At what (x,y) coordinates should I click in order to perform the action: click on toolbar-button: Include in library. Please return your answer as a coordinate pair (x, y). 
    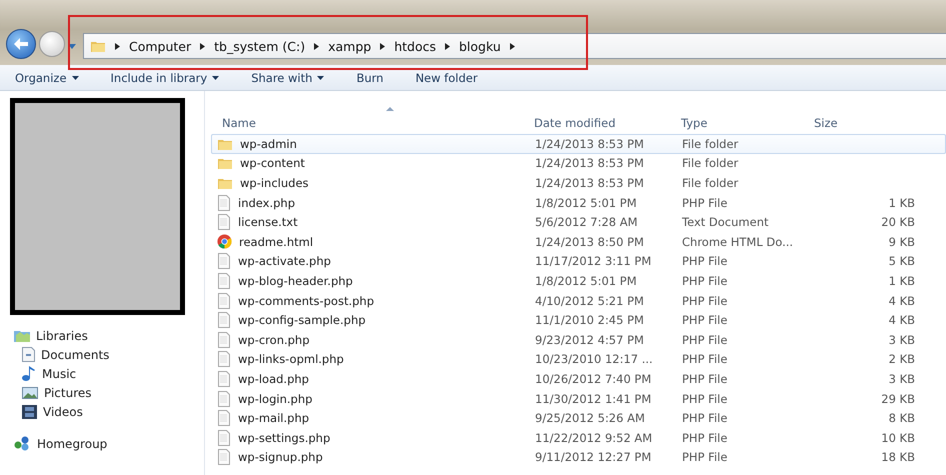
    Looking at the image, I should click on (165, 77).